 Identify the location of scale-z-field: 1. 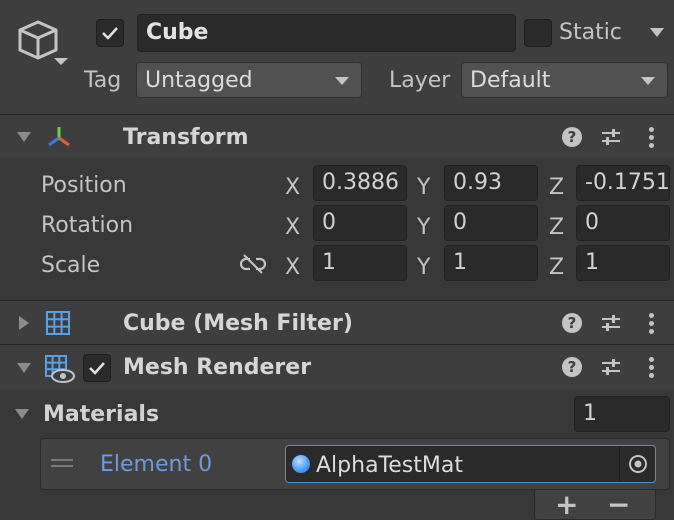
(623, 263).